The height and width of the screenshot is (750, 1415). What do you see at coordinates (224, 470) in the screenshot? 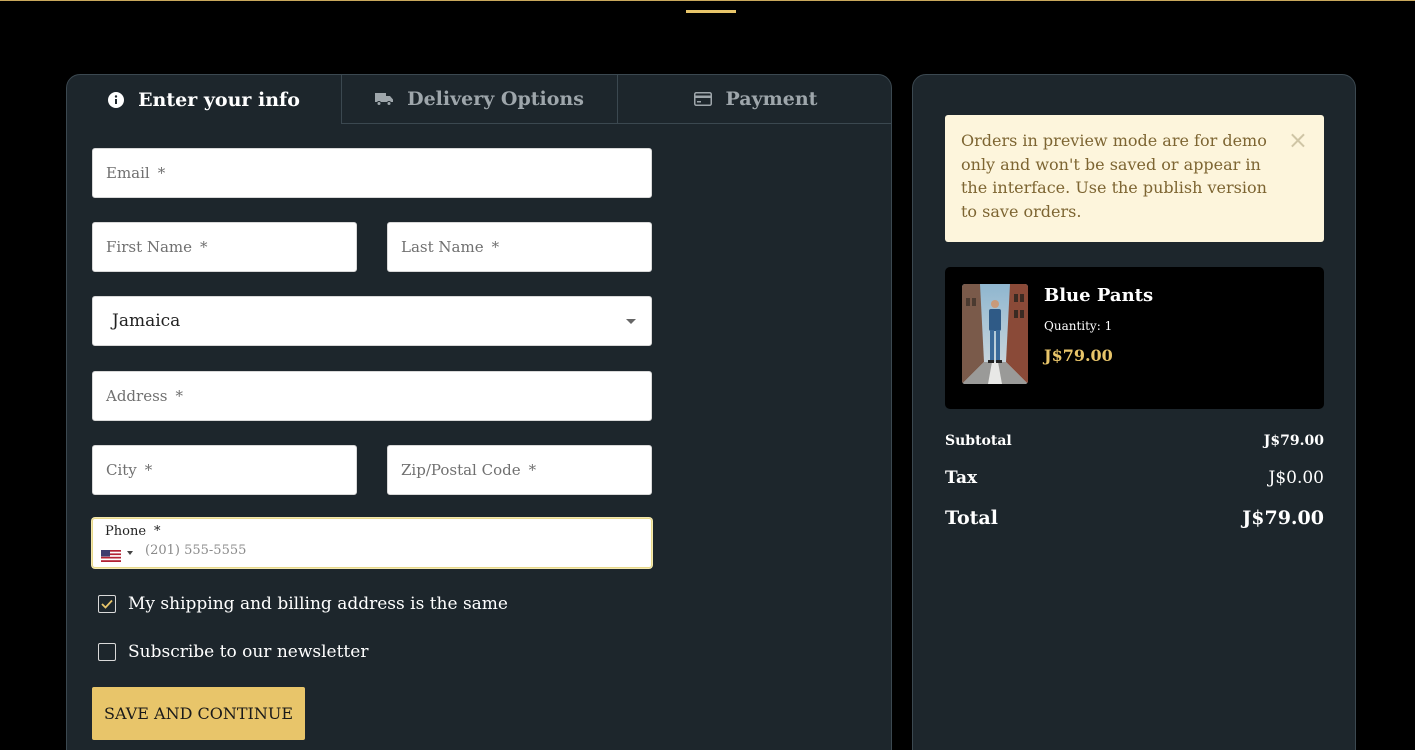
I see `city-field: City *` at bounding box center [224, 470].